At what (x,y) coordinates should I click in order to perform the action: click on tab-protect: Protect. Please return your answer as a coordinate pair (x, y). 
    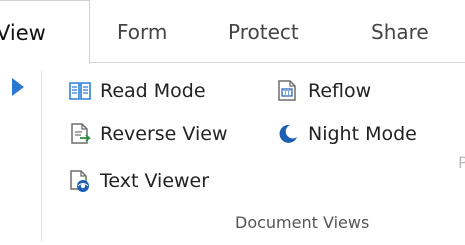
    Looking at the image, I should click on (263, 31).